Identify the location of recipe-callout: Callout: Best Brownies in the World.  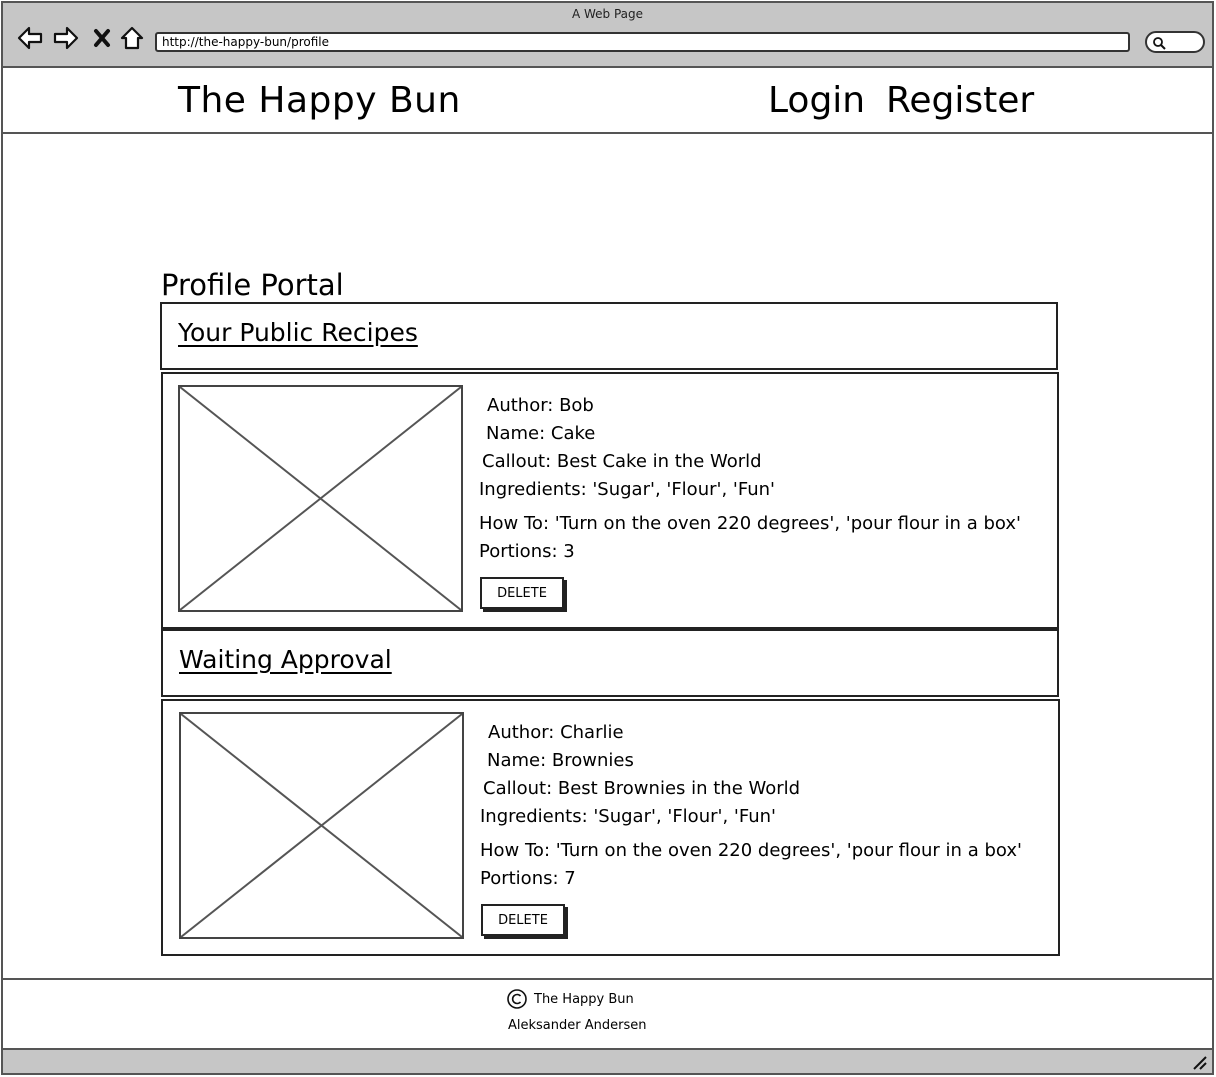
(642, 788).